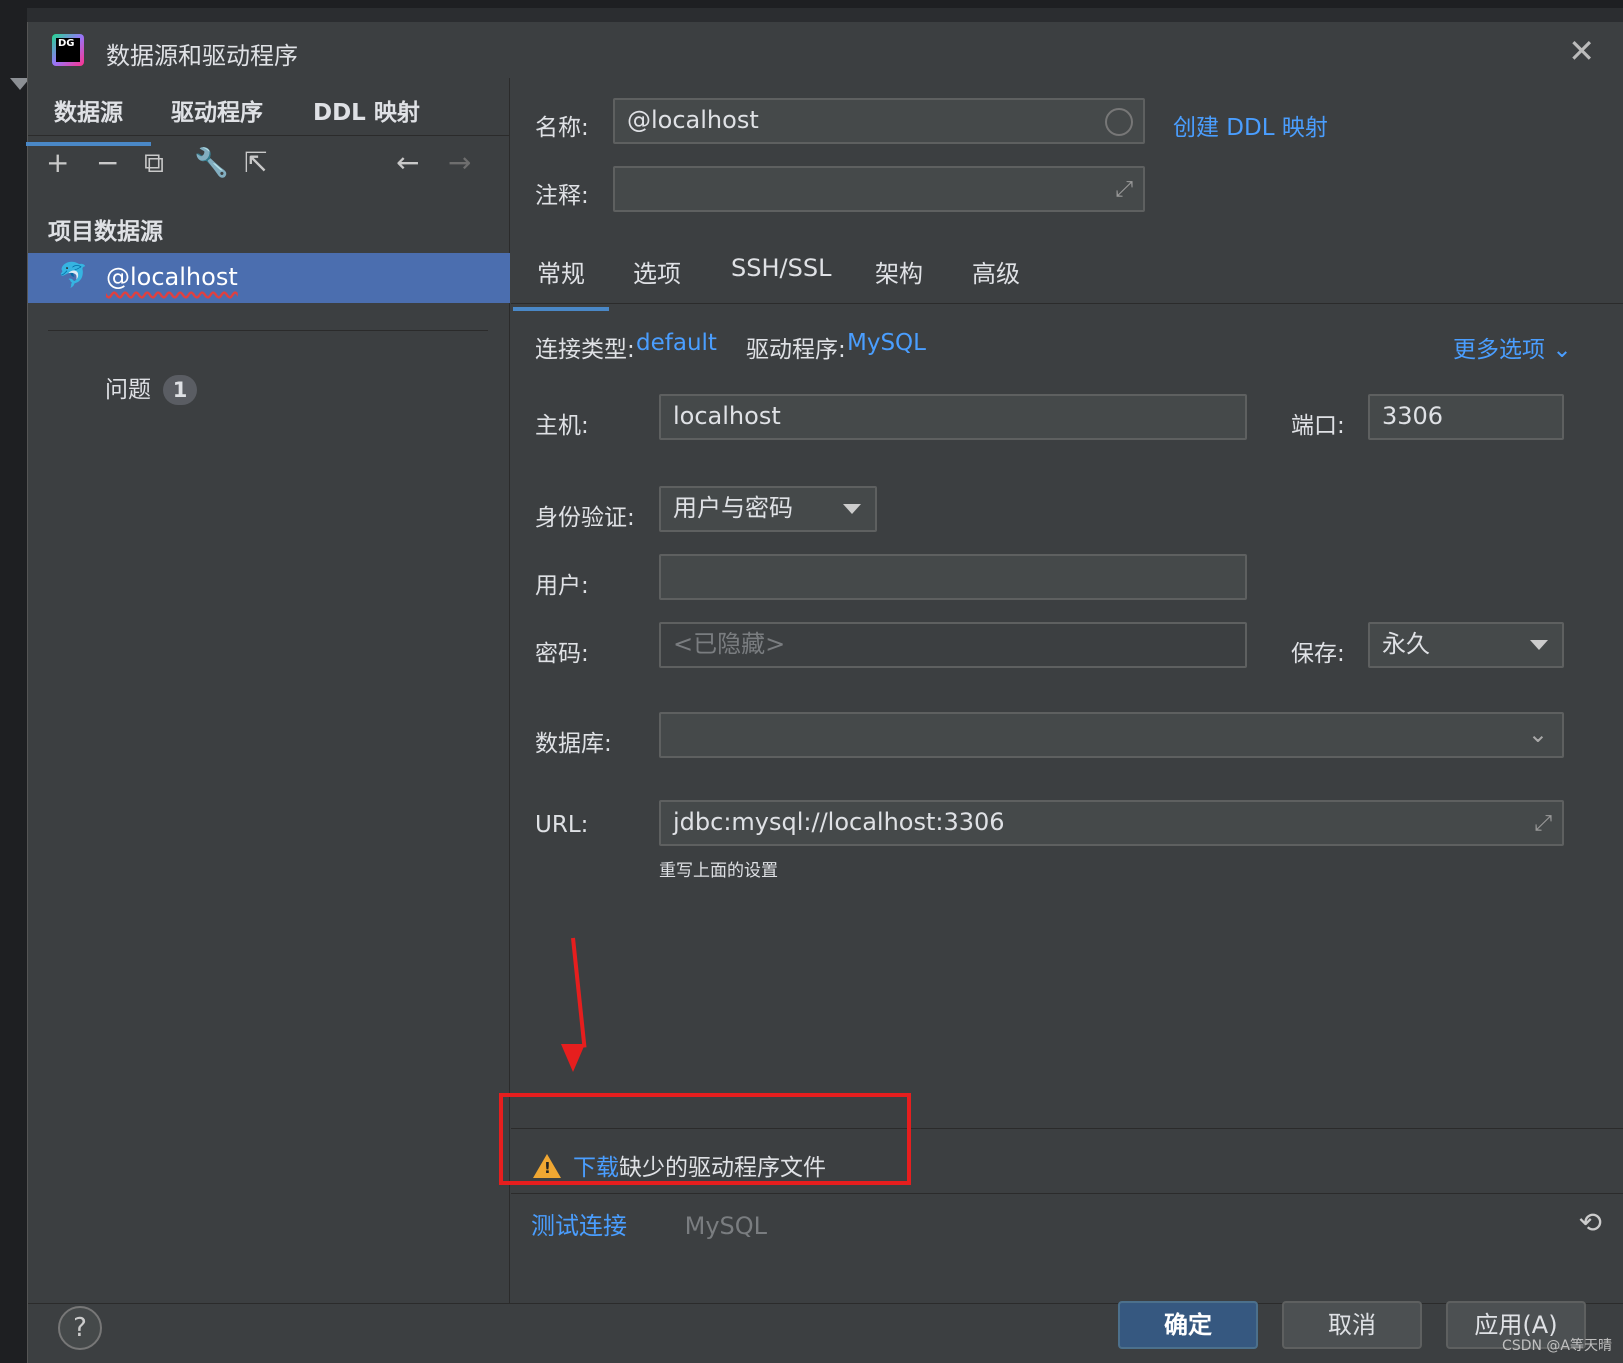  I want to click on more-options-link: 更多选项 ⌄, so click(1512, 347).